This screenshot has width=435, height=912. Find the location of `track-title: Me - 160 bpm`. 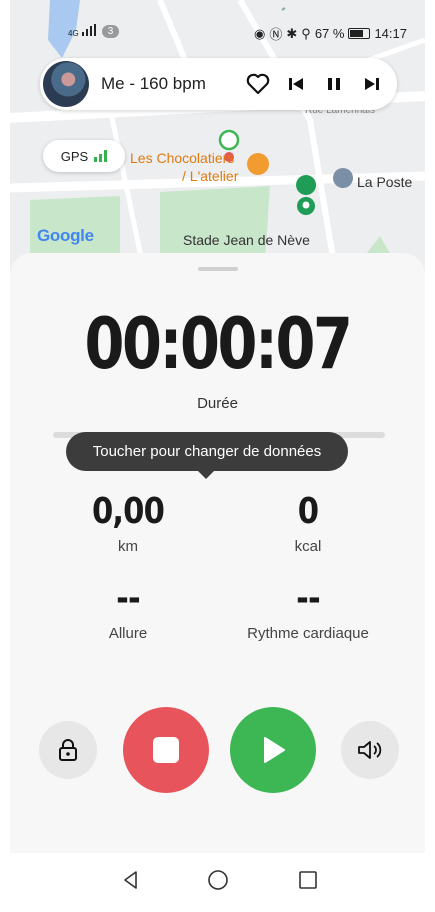

track-title: Me - 160 bpm is located at coordinates (153, 83).